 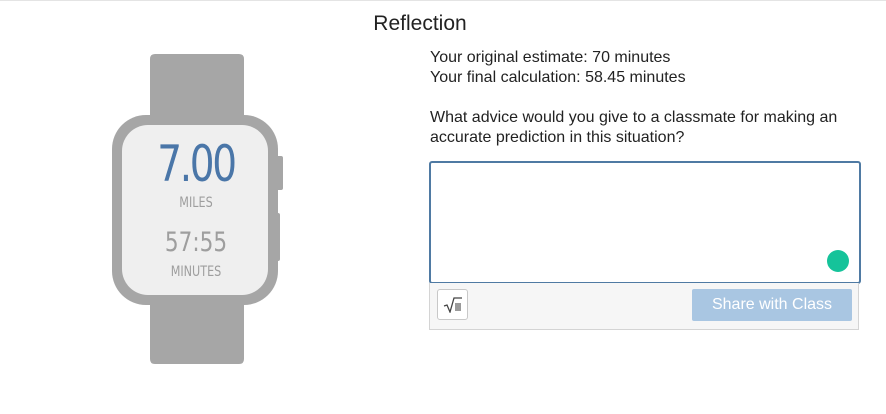 I want to click on final-calculation: Your final calculation: 58.45 minutes, so click(x=558, y=77).